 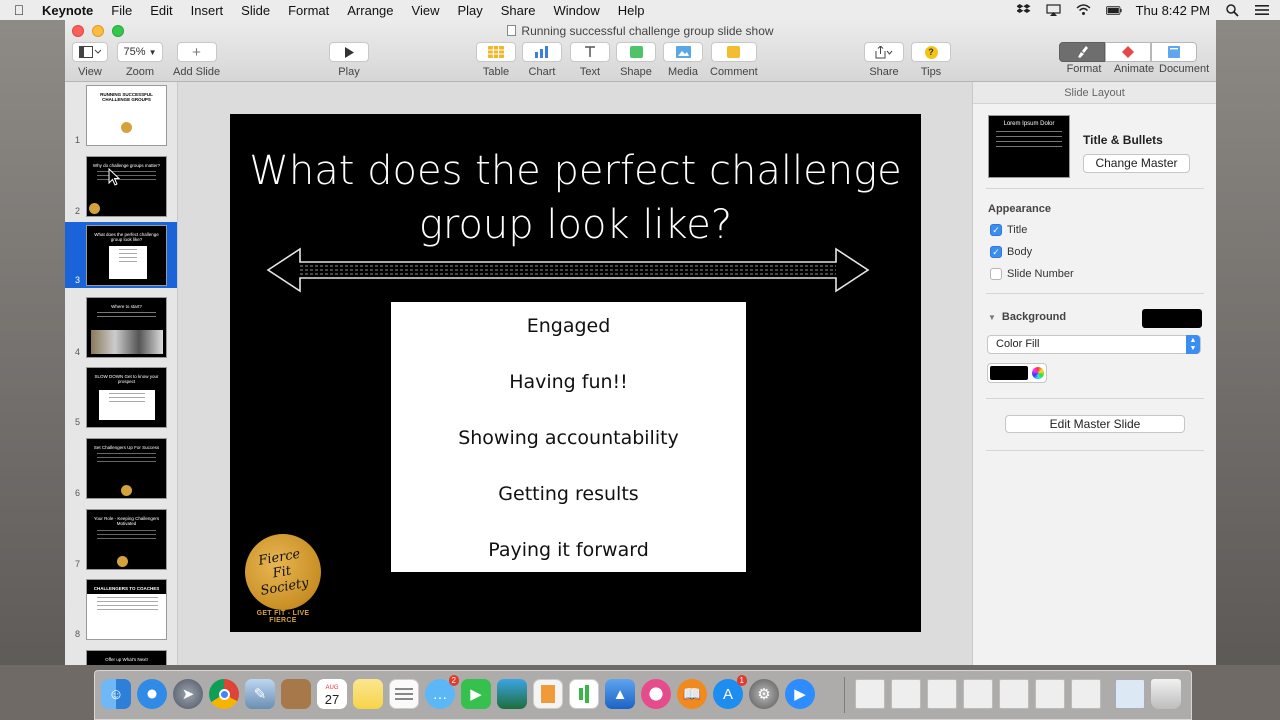 I want to click on title-checkbox: ✓ Title, so click(x=1008, y=230).